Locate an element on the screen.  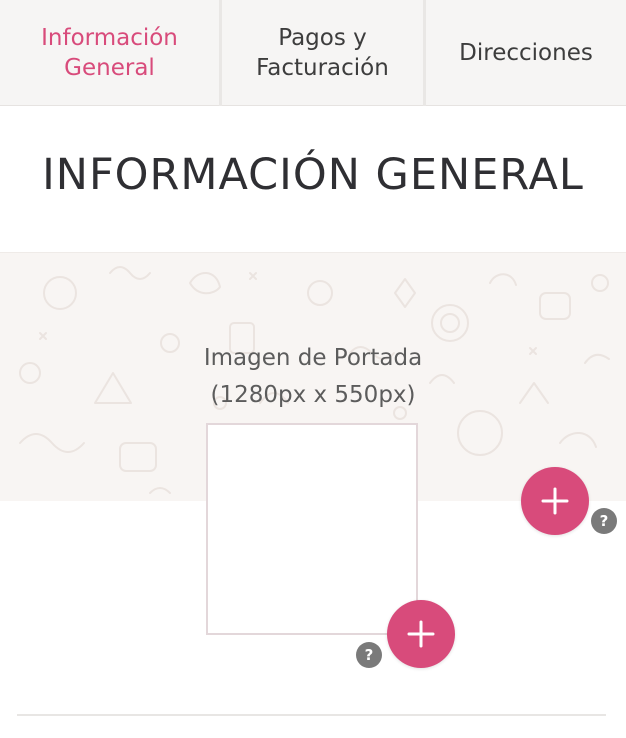
cover-caption-title: Imagen de Portada is located at coordinates (313, 358).